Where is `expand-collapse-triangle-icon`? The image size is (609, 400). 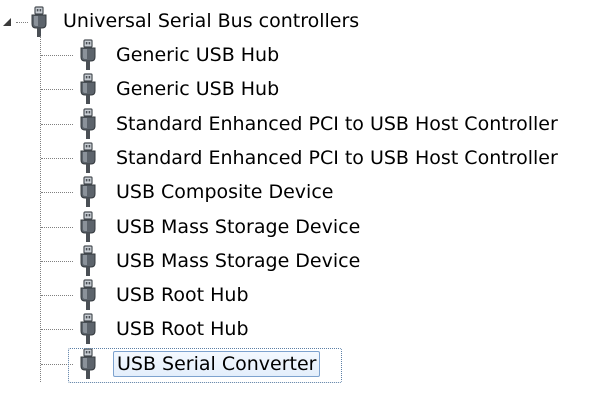
expand-collapse-triangle-icon is located at coordinates (7, 22).